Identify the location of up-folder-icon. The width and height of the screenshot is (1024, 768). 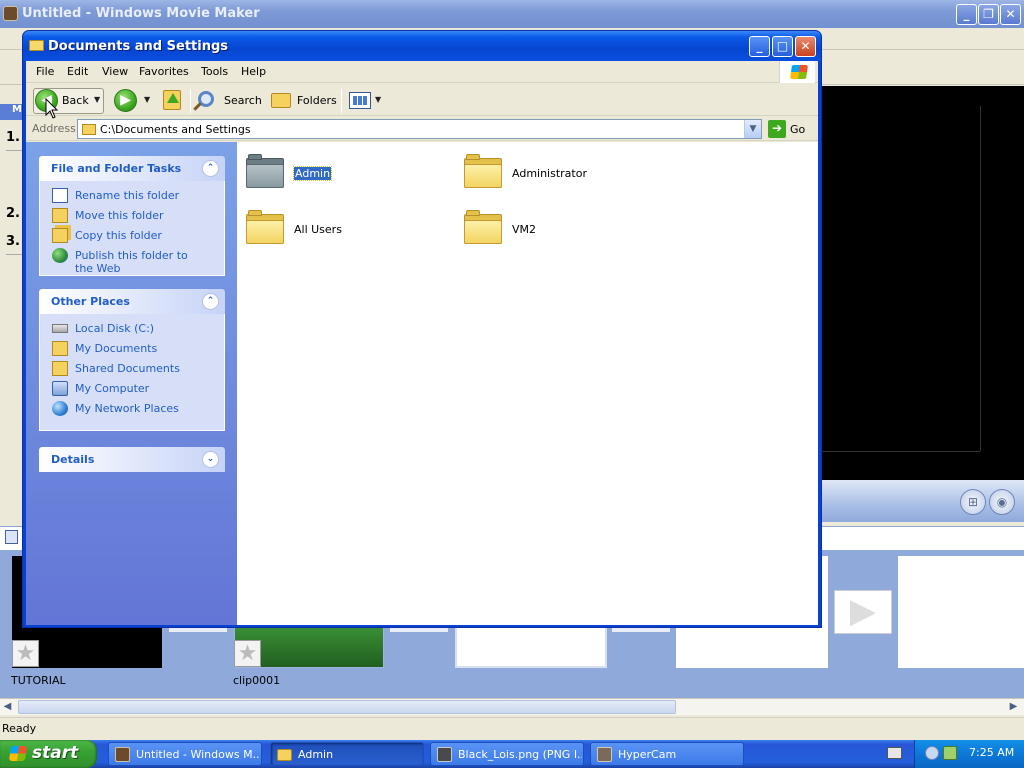
(172, 100).